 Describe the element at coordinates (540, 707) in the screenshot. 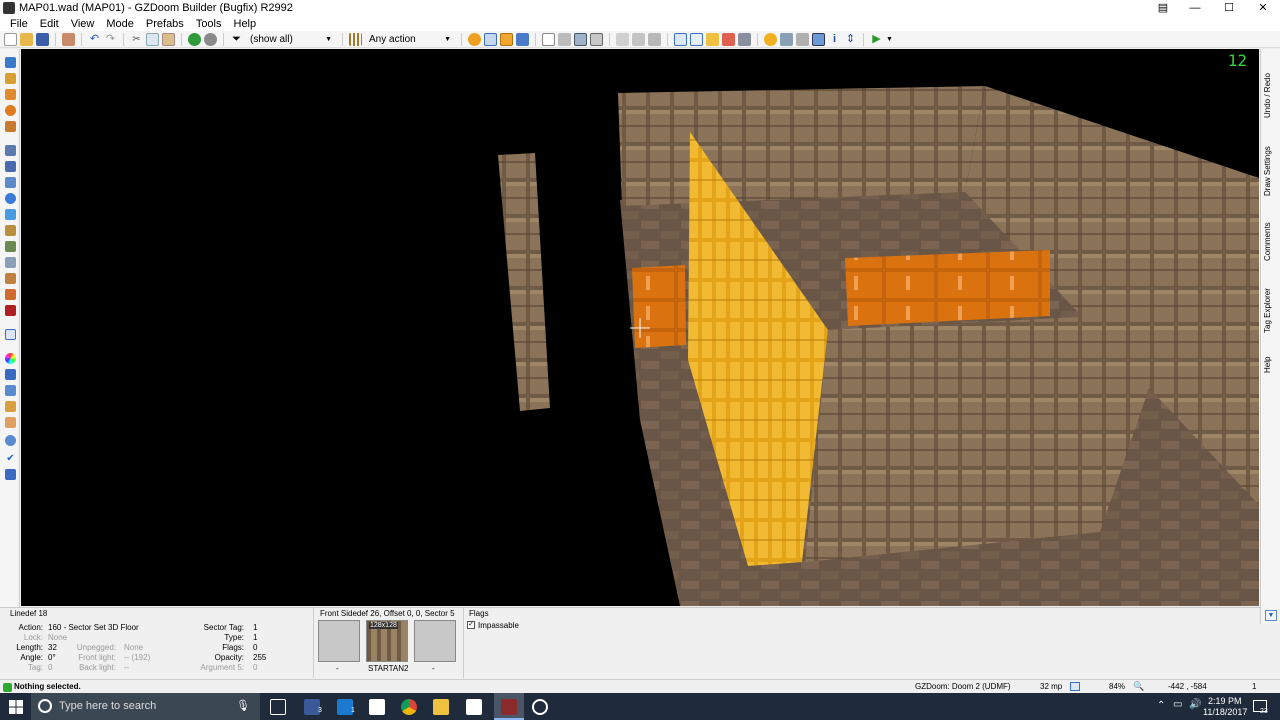

I see `app-circle-icon` at that location.